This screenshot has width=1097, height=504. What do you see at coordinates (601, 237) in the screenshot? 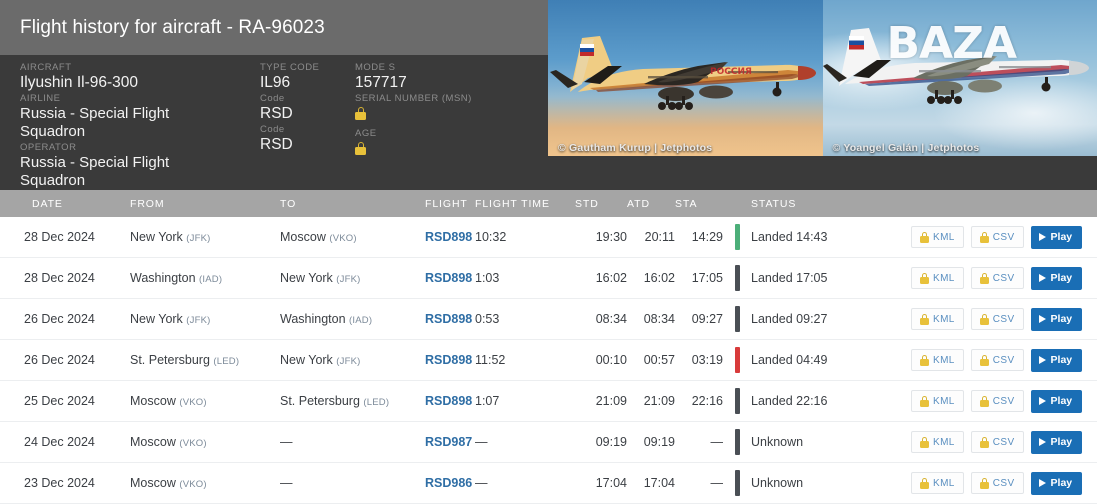
I see `cell-std: 19:30` at bounding box center [601, 237].